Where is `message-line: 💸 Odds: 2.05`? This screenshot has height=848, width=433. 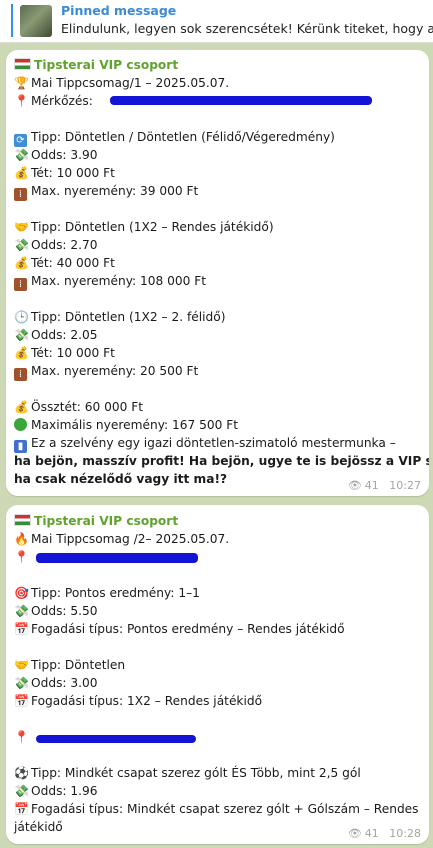
message-line: 💸 Odds: 2.05 is located at coordinates (56, 335).